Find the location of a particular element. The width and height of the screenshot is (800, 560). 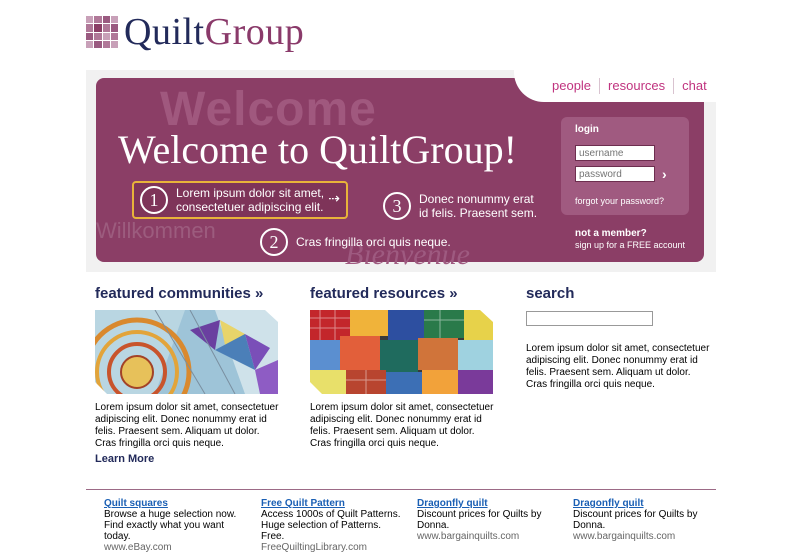

ad-4-title: Dragonfly quilt is located at coordinates (647, 503).